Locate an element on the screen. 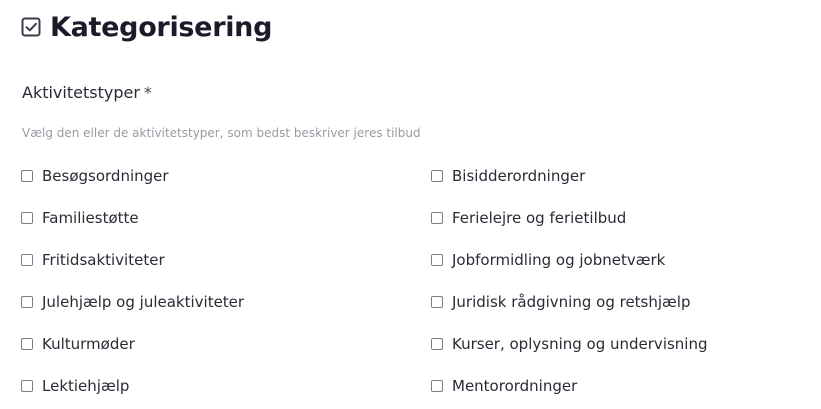 The image size is (821, 409). option-label: Besøgsordninger is located at coordinates (105, 176).